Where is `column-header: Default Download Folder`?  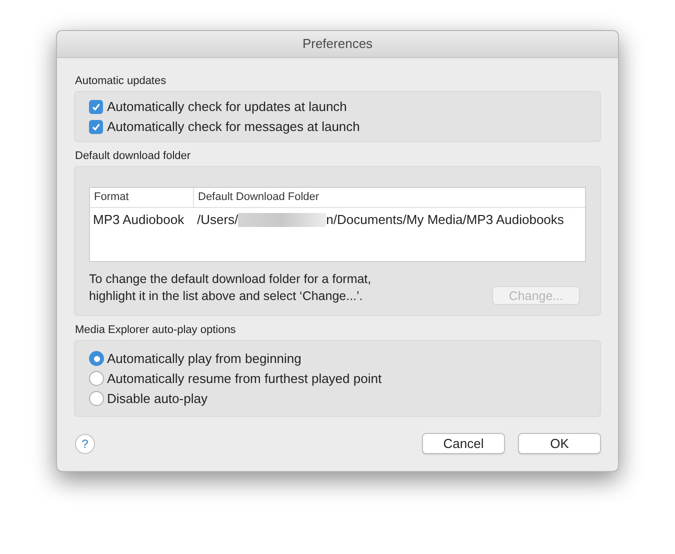
column-header: Default Download Folder is located at coordinates (258, 198).